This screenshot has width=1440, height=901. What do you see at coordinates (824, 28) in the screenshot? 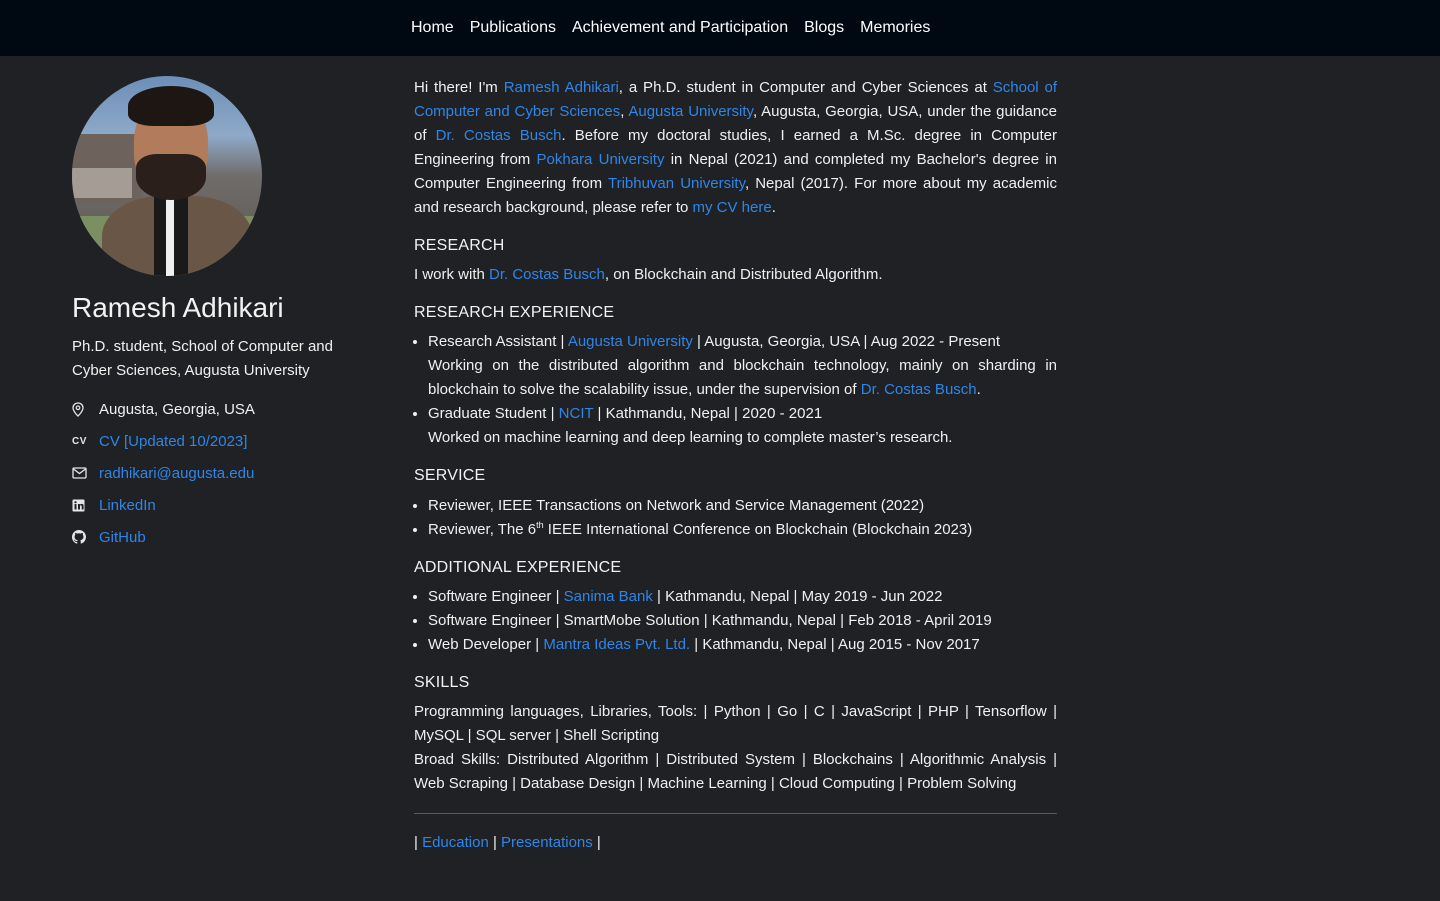
I see `nav-blogs: Blogs` at bounding box center [824, 28].